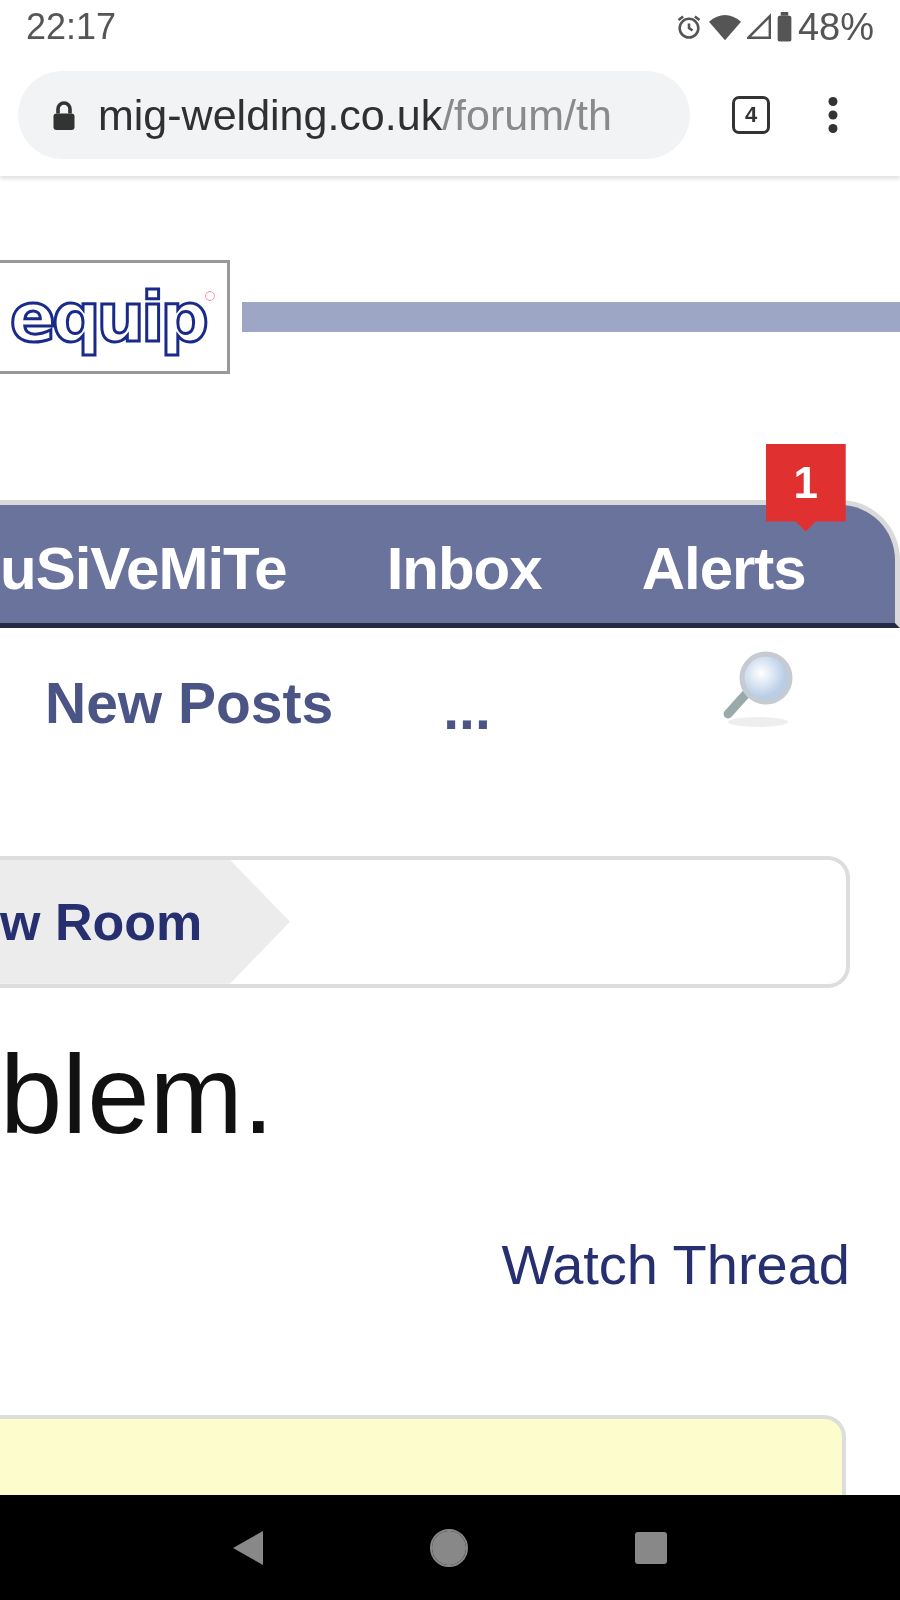 This screenshot has width=900, height=1600. What do you see at coordinates (115, 317) in the screenshot?
I see `site-logo: equip` at bounding box center [115, 317].